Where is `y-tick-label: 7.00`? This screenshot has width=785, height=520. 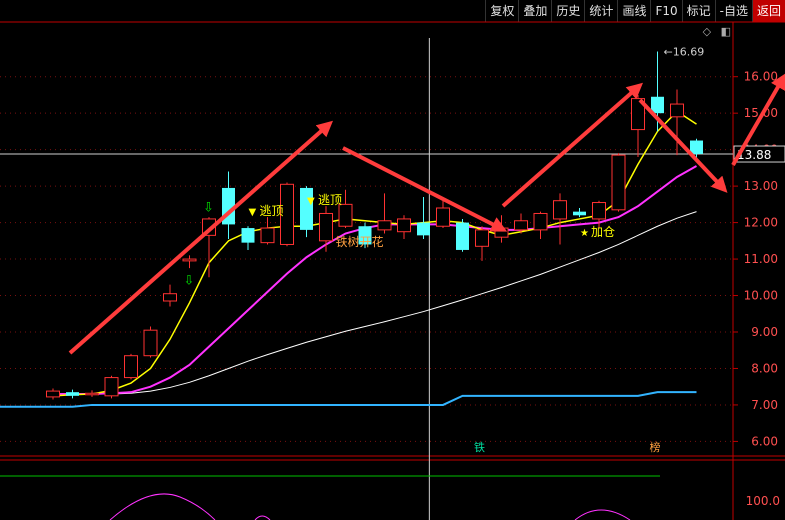 y-tick-label: 7.00 is located at coordinates (764, 405).